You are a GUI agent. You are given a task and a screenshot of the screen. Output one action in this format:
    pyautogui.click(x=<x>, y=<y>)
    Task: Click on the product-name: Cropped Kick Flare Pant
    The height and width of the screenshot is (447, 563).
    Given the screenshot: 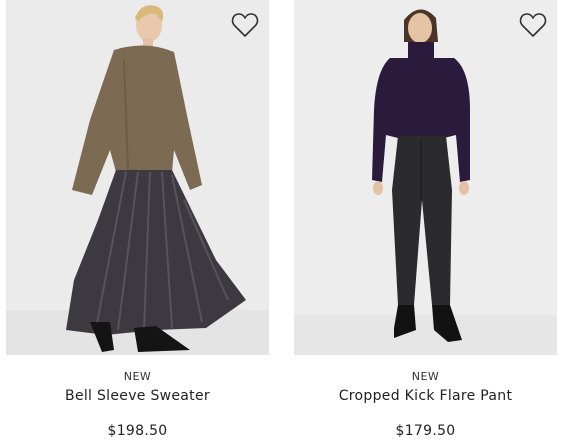 What is the action you would take?
    pyautogui.click(x=425, y=396)
    